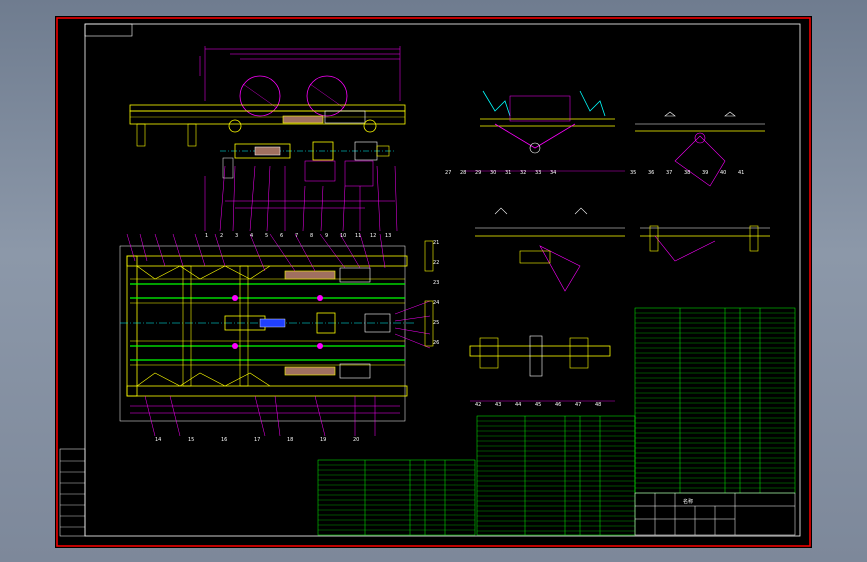 Image resolution: width=867 pixels, height=562 pixels. I want to click on bom-table-left, so click(396, 497).